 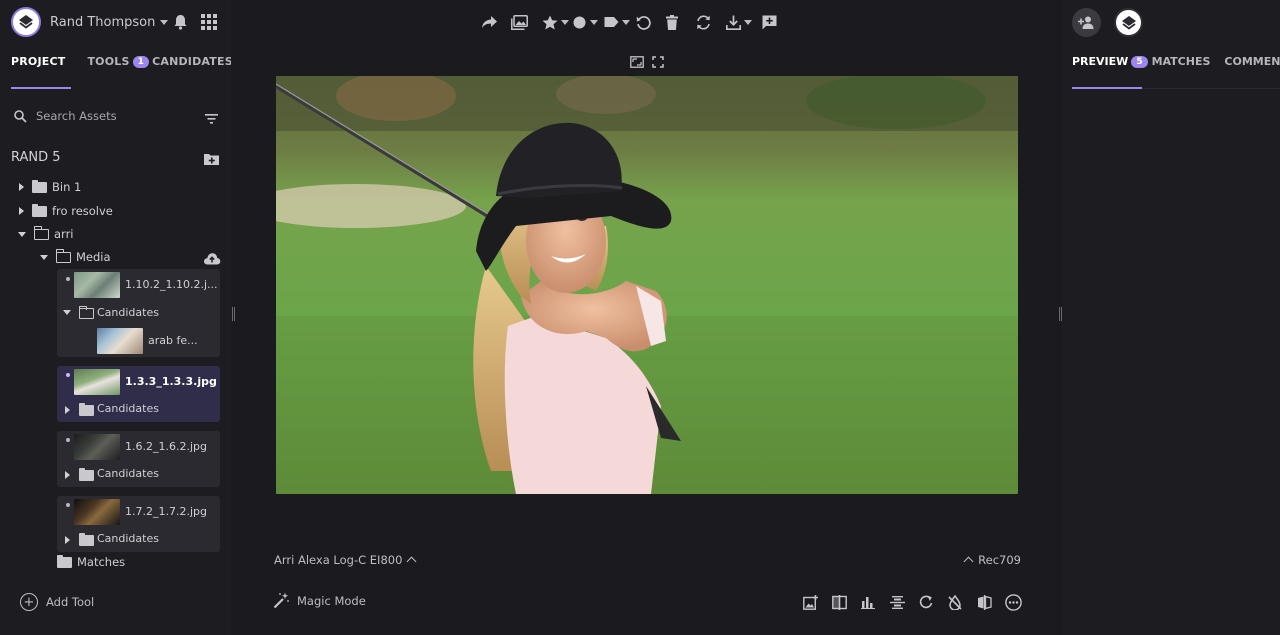 I want to click on notifications-bell-icon, so click(x=180, y=24).